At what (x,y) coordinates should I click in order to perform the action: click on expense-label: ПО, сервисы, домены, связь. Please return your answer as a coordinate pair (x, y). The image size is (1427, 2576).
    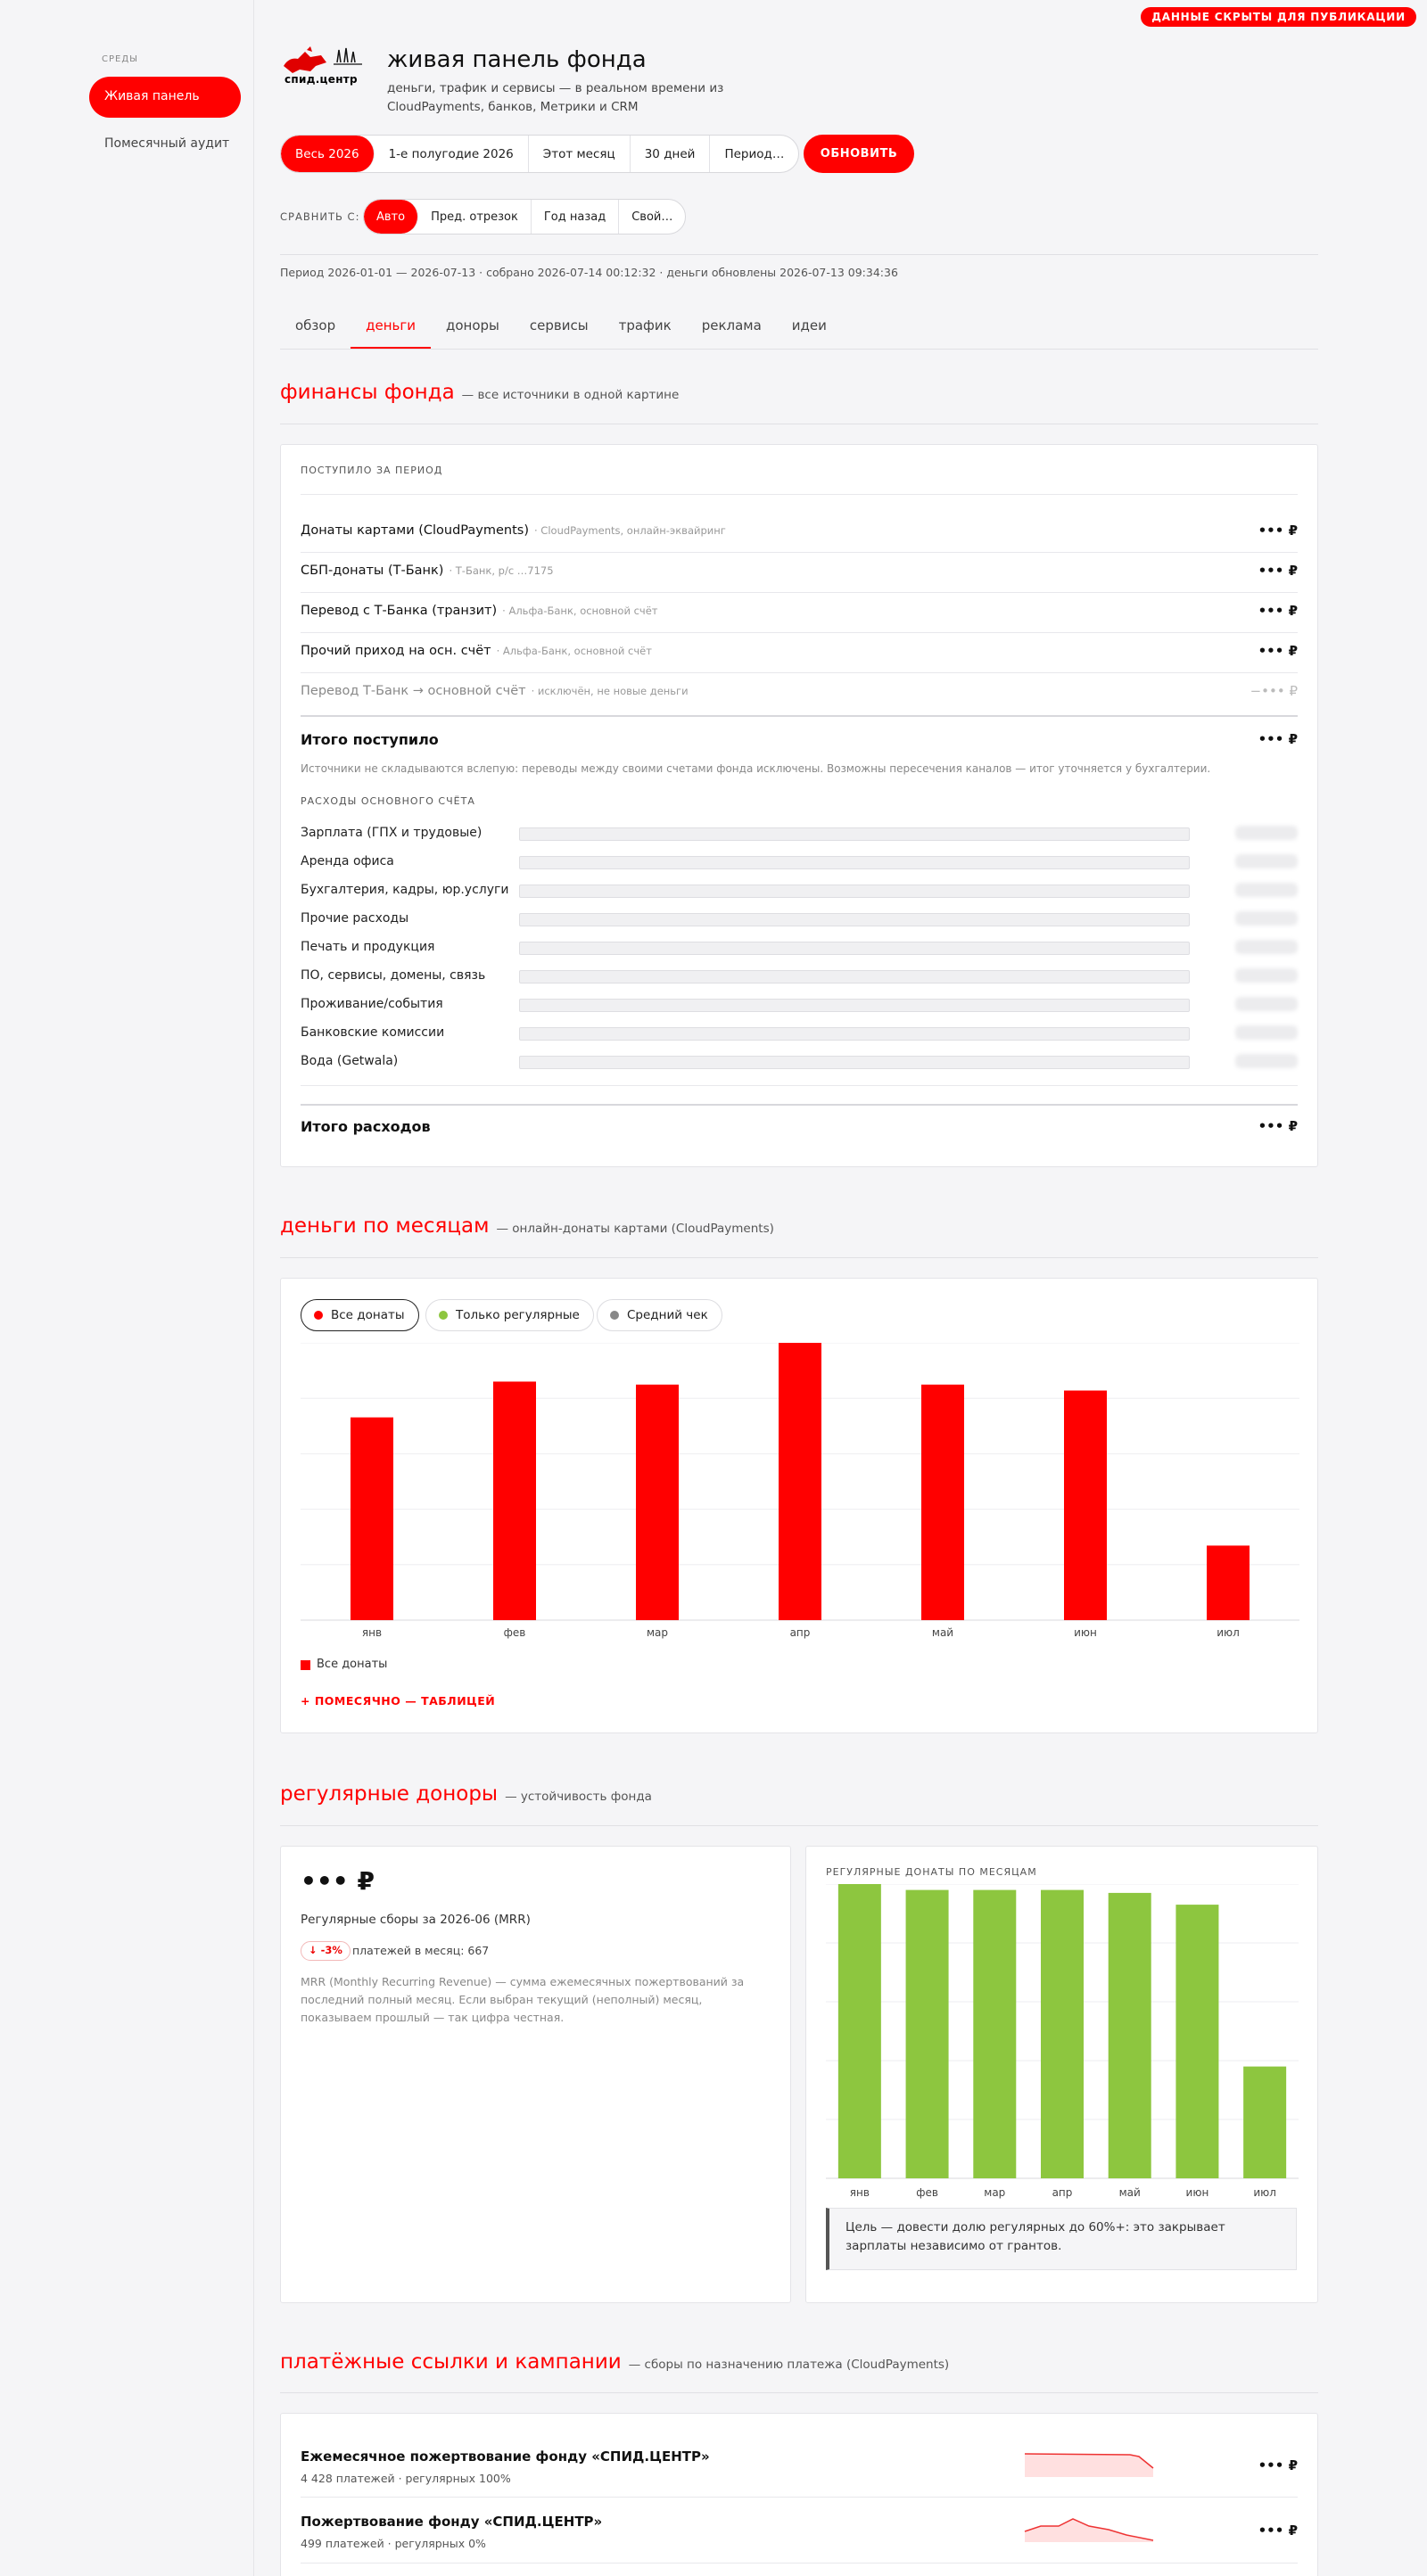
    Looking at the image, I should click on (393, 975).